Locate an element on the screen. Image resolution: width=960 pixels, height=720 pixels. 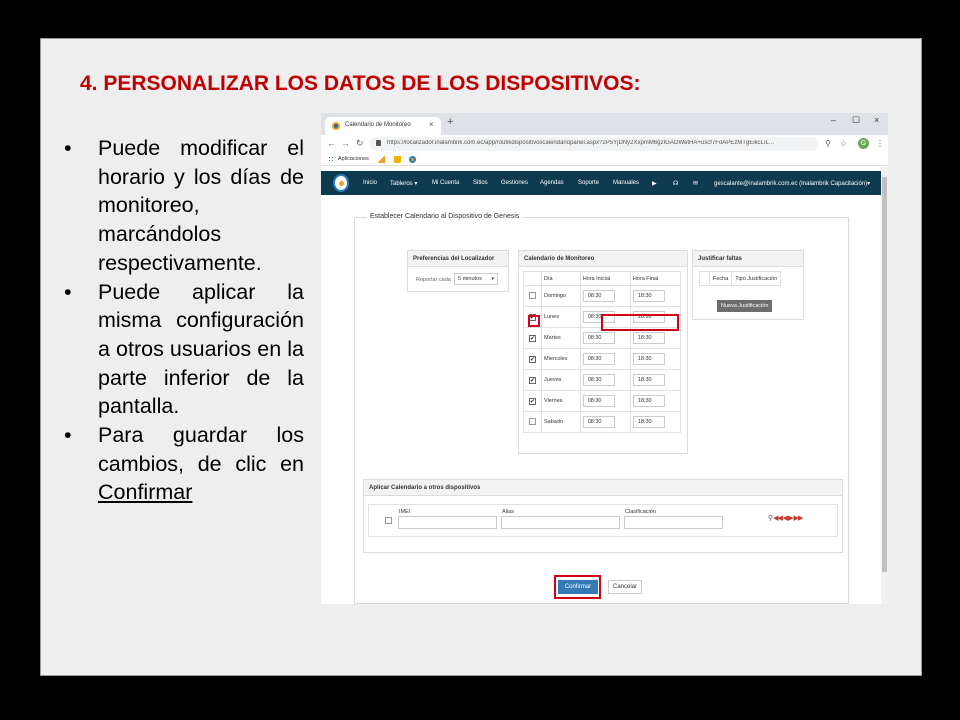
page-scrollbar is located at coordinates (884, 385).